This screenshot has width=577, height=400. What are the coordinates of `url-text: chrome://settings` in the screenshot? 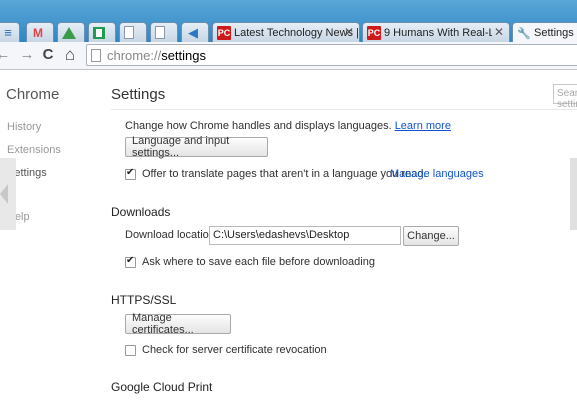 It's located at (156, 55).